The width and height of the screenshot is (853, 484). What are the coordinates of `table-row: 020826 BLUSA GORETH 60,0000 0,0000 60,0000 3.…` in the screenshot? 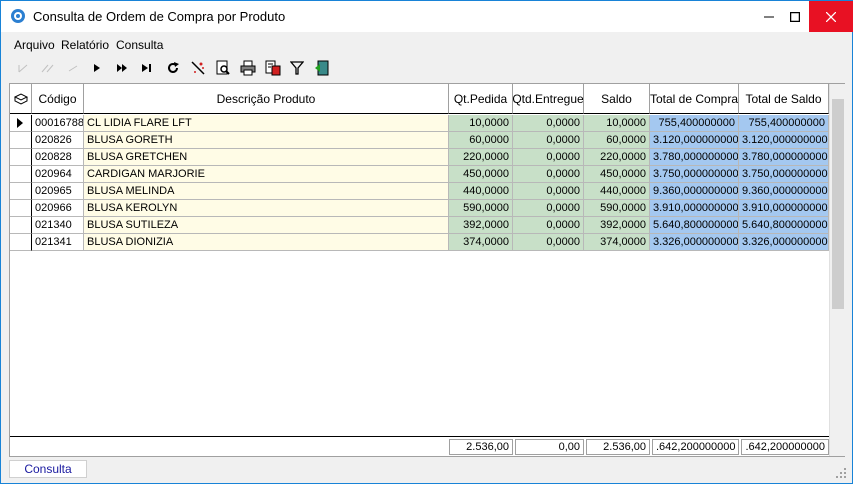 It's located at (419, 140).